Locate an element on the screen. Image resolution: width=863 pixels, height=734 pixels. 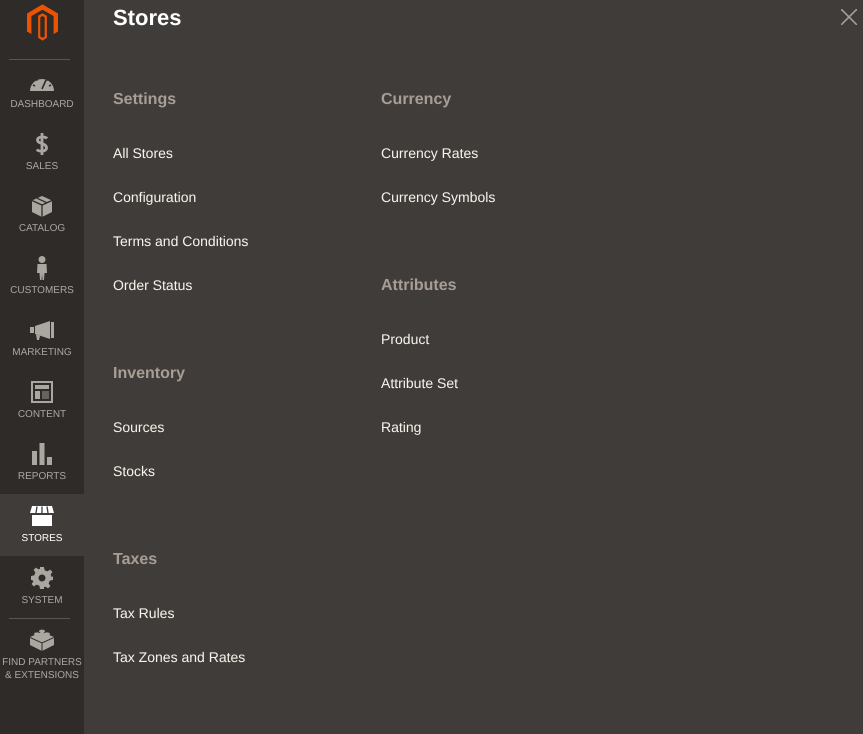
gear-icon is located at coordinates (42, 578).